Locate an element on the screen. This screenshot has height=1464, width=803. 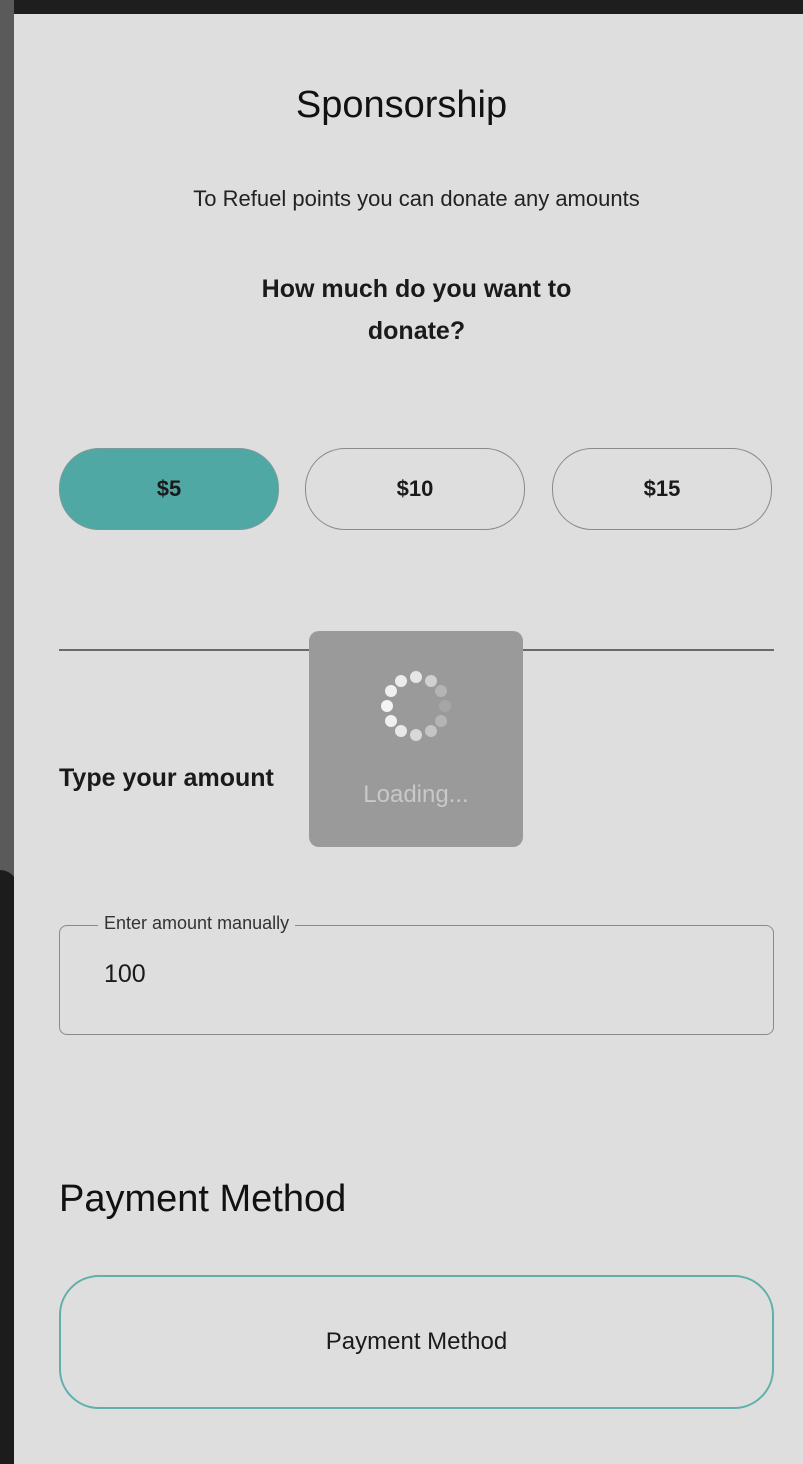
page-title: Sponsorship is located at coordinates (401, 105).